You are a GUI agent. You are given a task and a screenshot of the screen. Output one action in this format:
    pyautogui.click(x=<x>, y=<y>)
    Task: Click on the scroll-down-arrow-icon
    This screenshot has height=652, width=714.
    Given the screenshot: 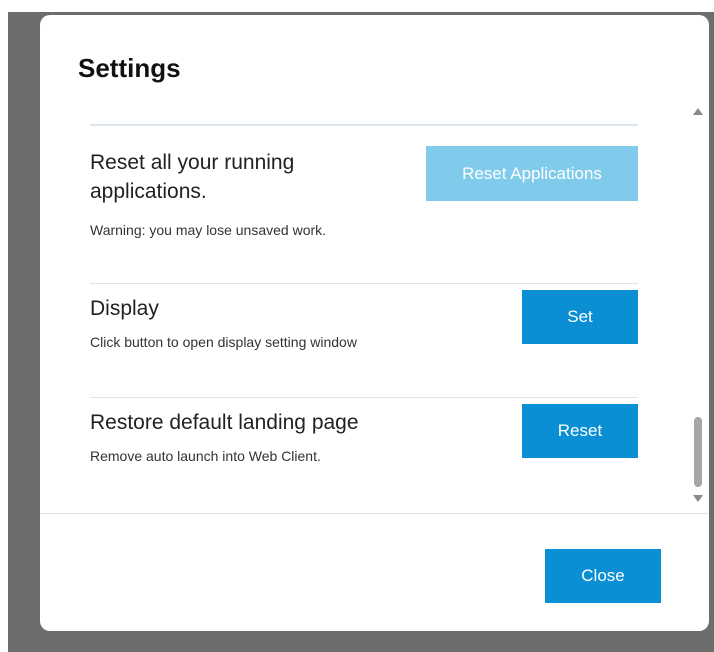 What is the action you would take?
    pyautogui.click(x=698, y=498)
    